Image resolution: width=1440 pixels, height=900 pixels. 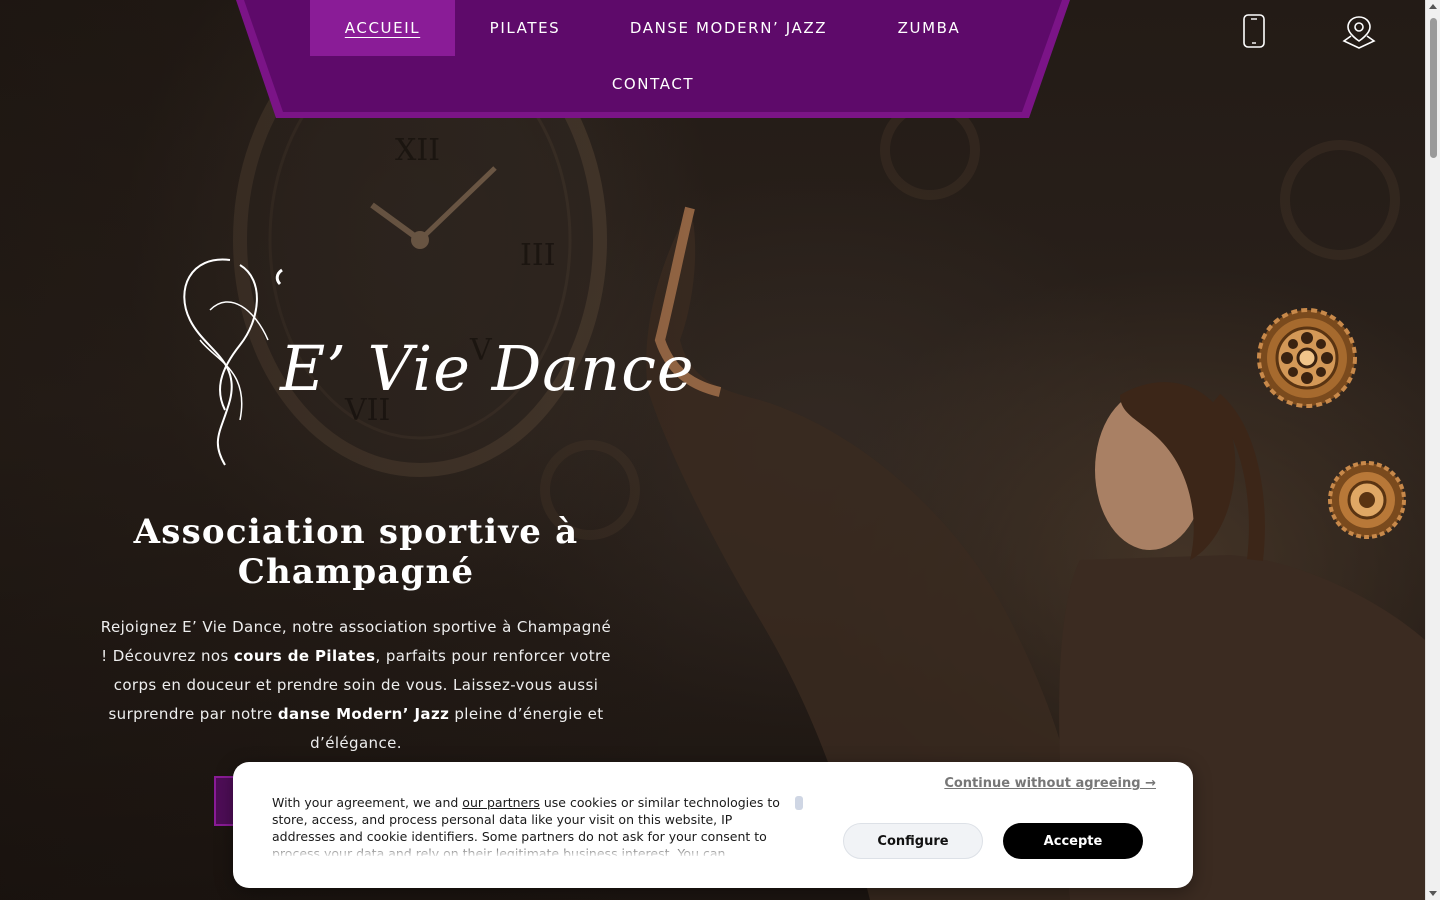 What do you see at coordinates (913, 841) in the screenshot?
I see `configure-button: Configure` at bounding box center [913, 841].